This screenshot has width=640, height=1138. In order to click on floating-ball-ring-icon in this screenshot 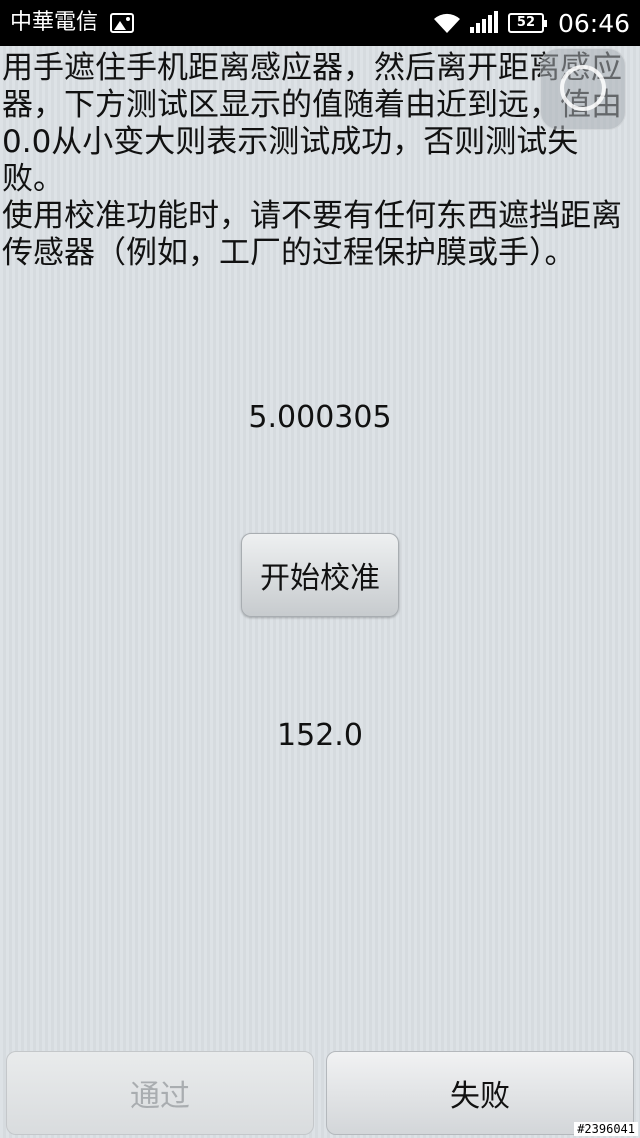, I will do `click(583, 88)`.